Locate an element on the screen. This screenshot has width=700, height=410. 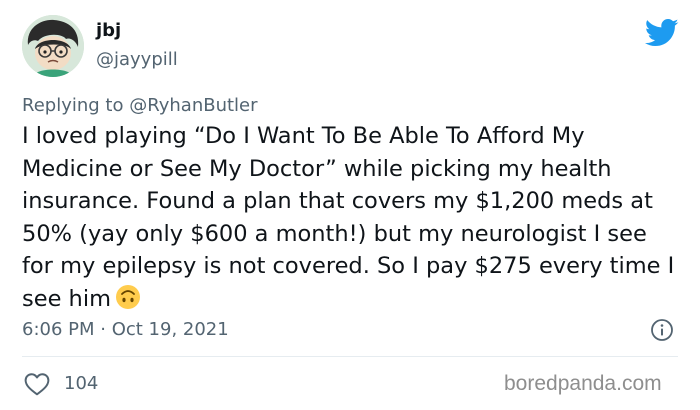
heart-icon is located at coordinates (37, 384).